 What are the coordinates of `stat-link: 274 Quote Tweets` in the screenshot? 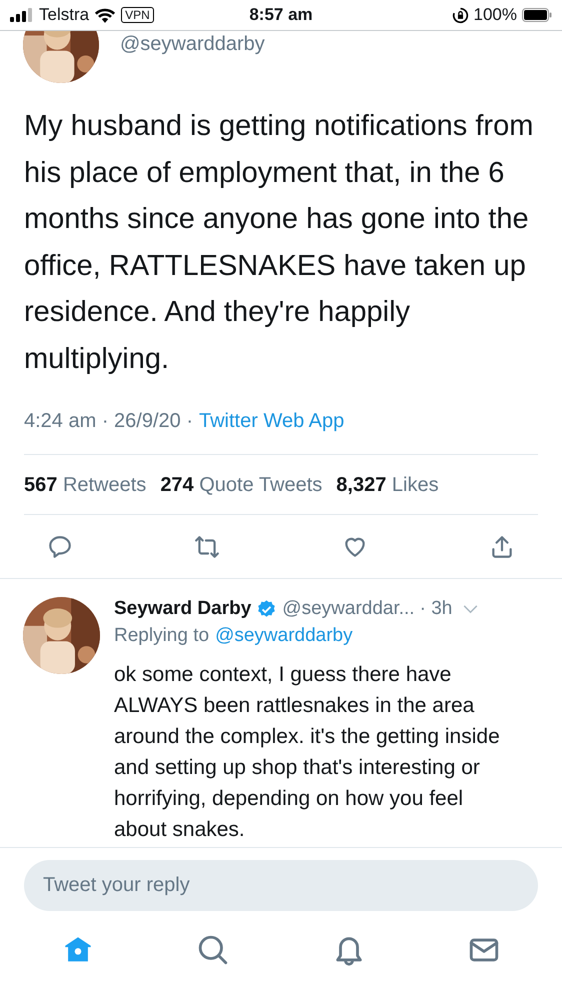 It's located at (241, 485).